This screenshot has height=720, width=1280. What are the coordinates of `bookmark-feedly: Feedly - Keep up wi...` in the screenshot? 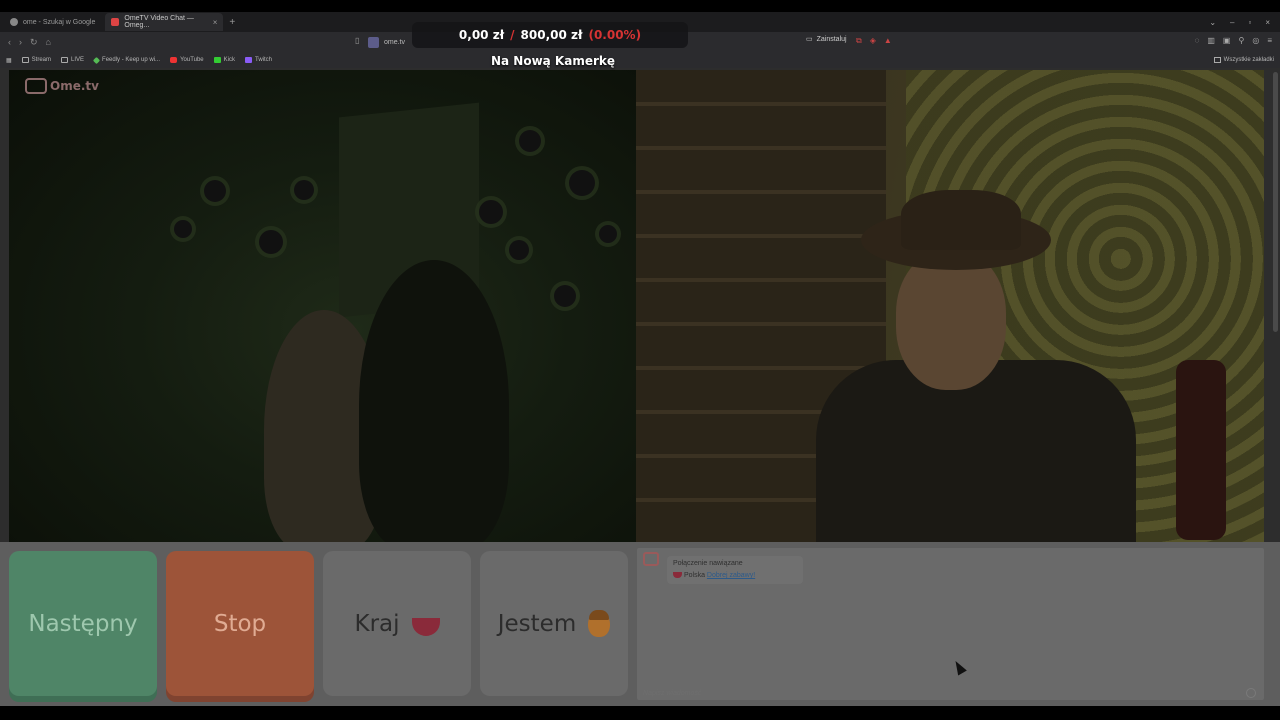 It's located at (126, 60).